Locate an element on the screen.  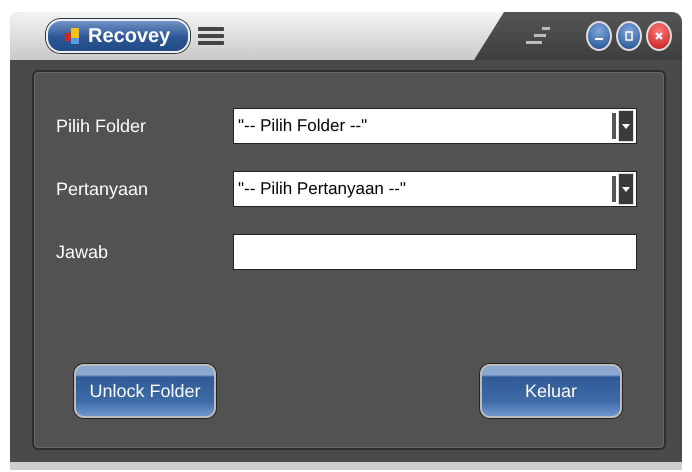
dropdown-field: "-- Pilih Folder --" is located at coordinates (435, 126).